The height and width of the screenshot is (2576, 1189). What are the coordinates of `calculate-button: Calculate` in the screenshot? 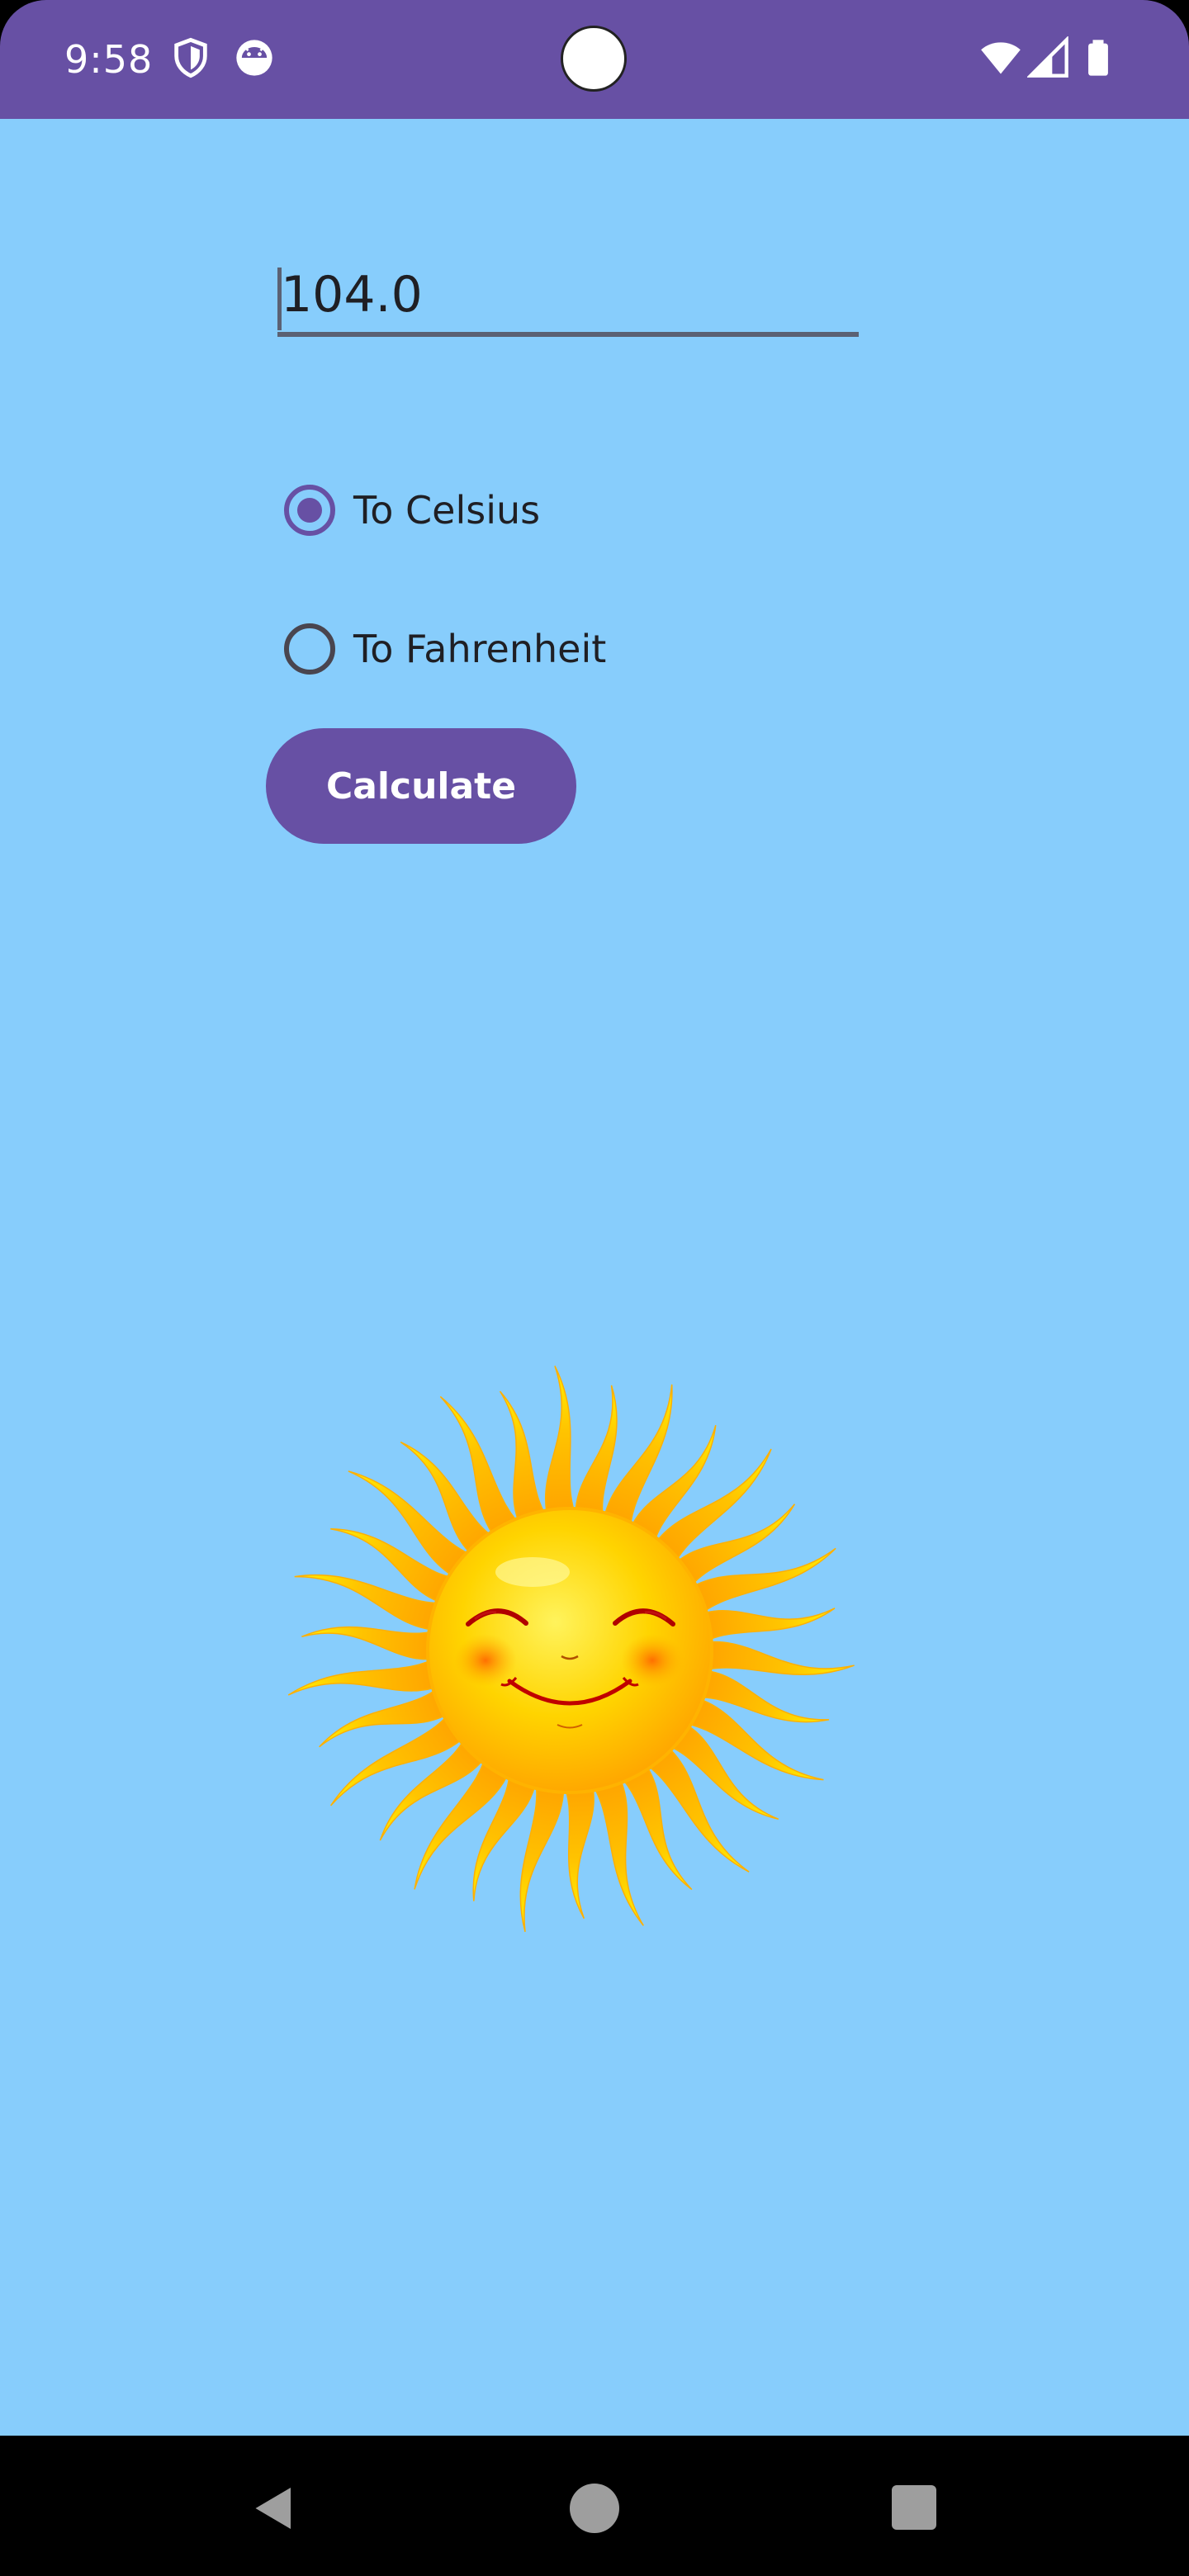 It's located at (421, 786).